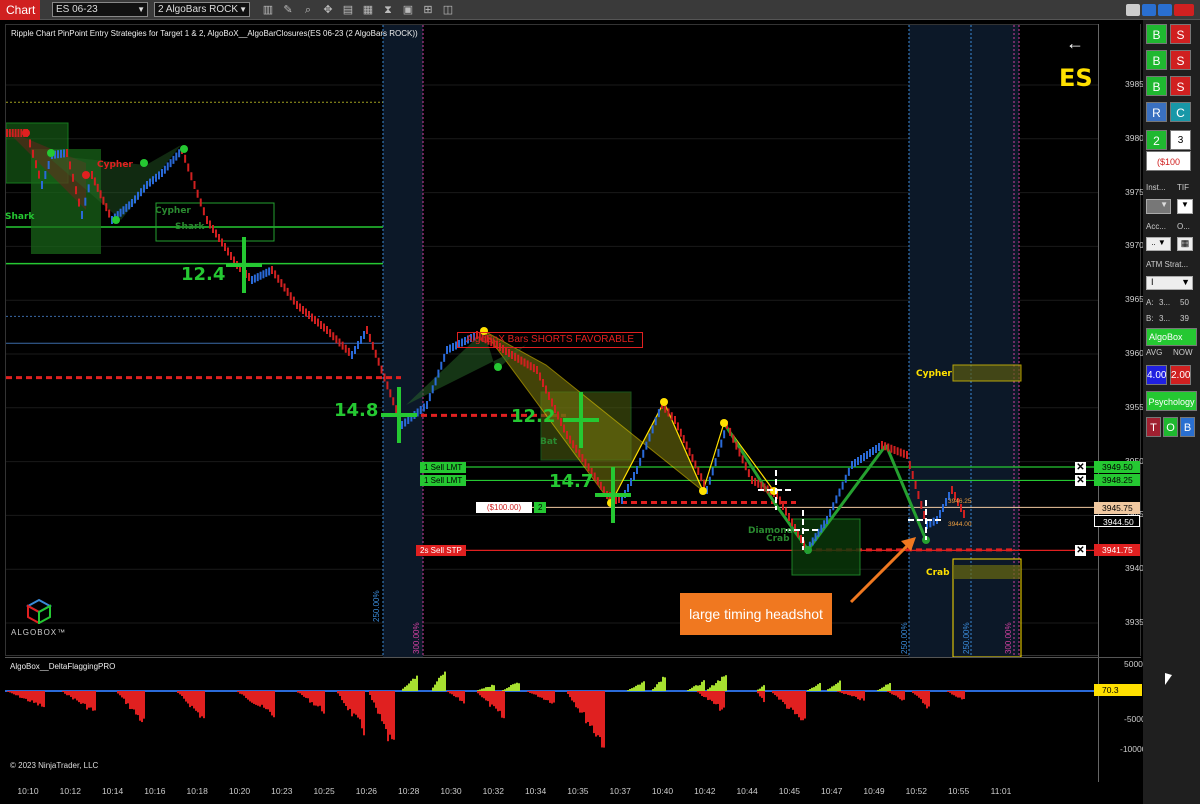  Describe the element at coordinates (368, 10) in the screenshot. I see `properties-icon: ▦` at that location.